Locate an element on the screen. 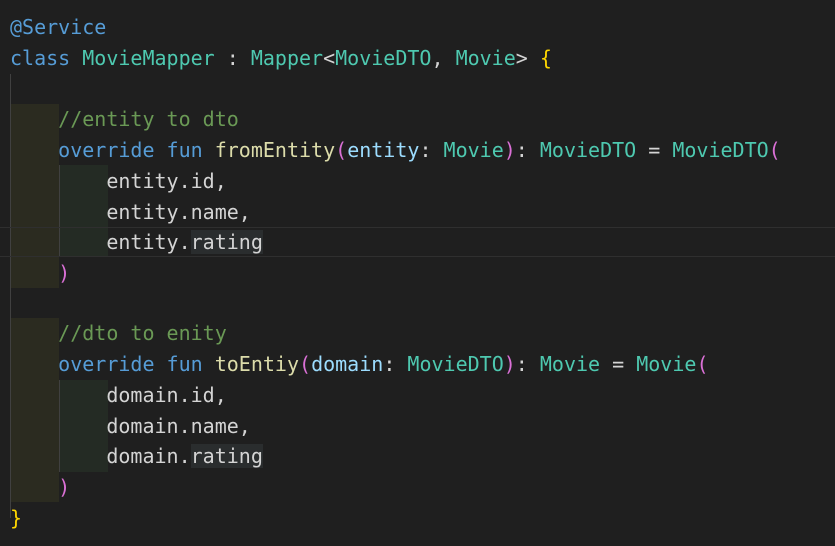 Image resolution: width=835 pixels, height=546 pixels. argument: entity. is located at coordinates (148, 242).